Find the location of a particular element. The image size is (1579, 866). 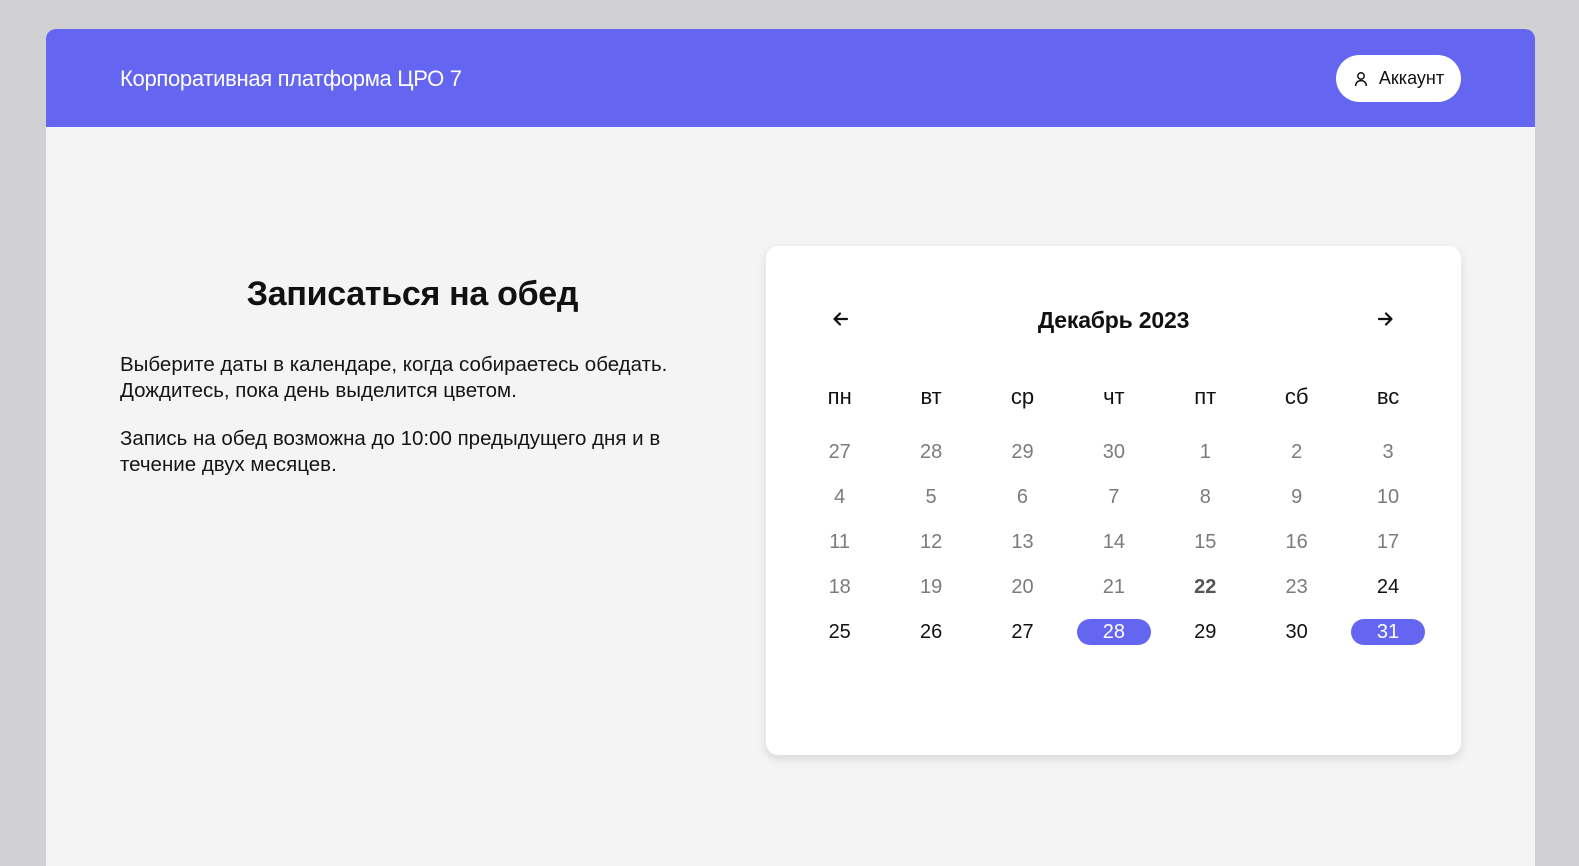

calendar-day-label: 2 is located at coordinates (1297, 452).